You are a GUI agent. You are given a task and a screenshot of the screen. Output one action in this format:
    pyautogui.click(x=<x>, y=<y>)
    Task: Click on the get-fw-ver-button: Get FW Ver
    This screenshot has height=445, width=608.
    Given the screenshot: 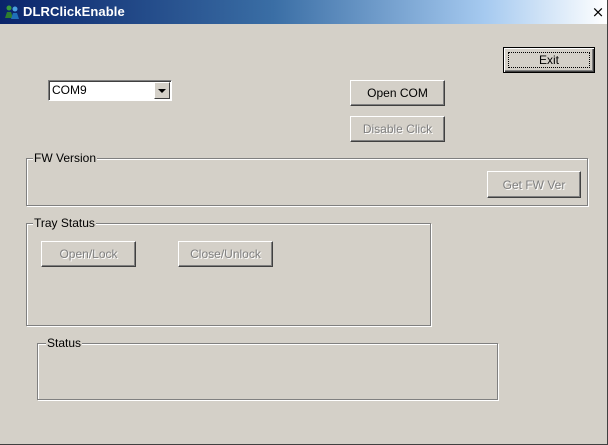 What is the action you would take?
    pyautogui.click(x=534, y=184)
    